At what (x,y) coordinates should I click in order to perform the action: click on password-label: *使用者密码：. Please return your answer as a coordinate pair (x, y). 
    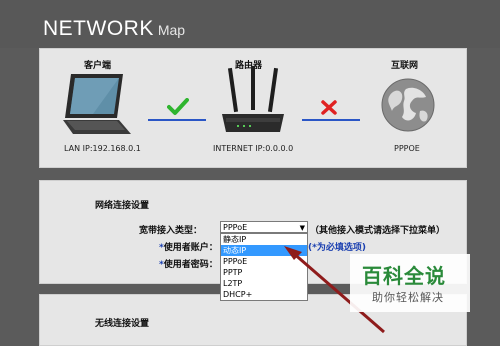
    Looking at the image, I should click on (188, 263).